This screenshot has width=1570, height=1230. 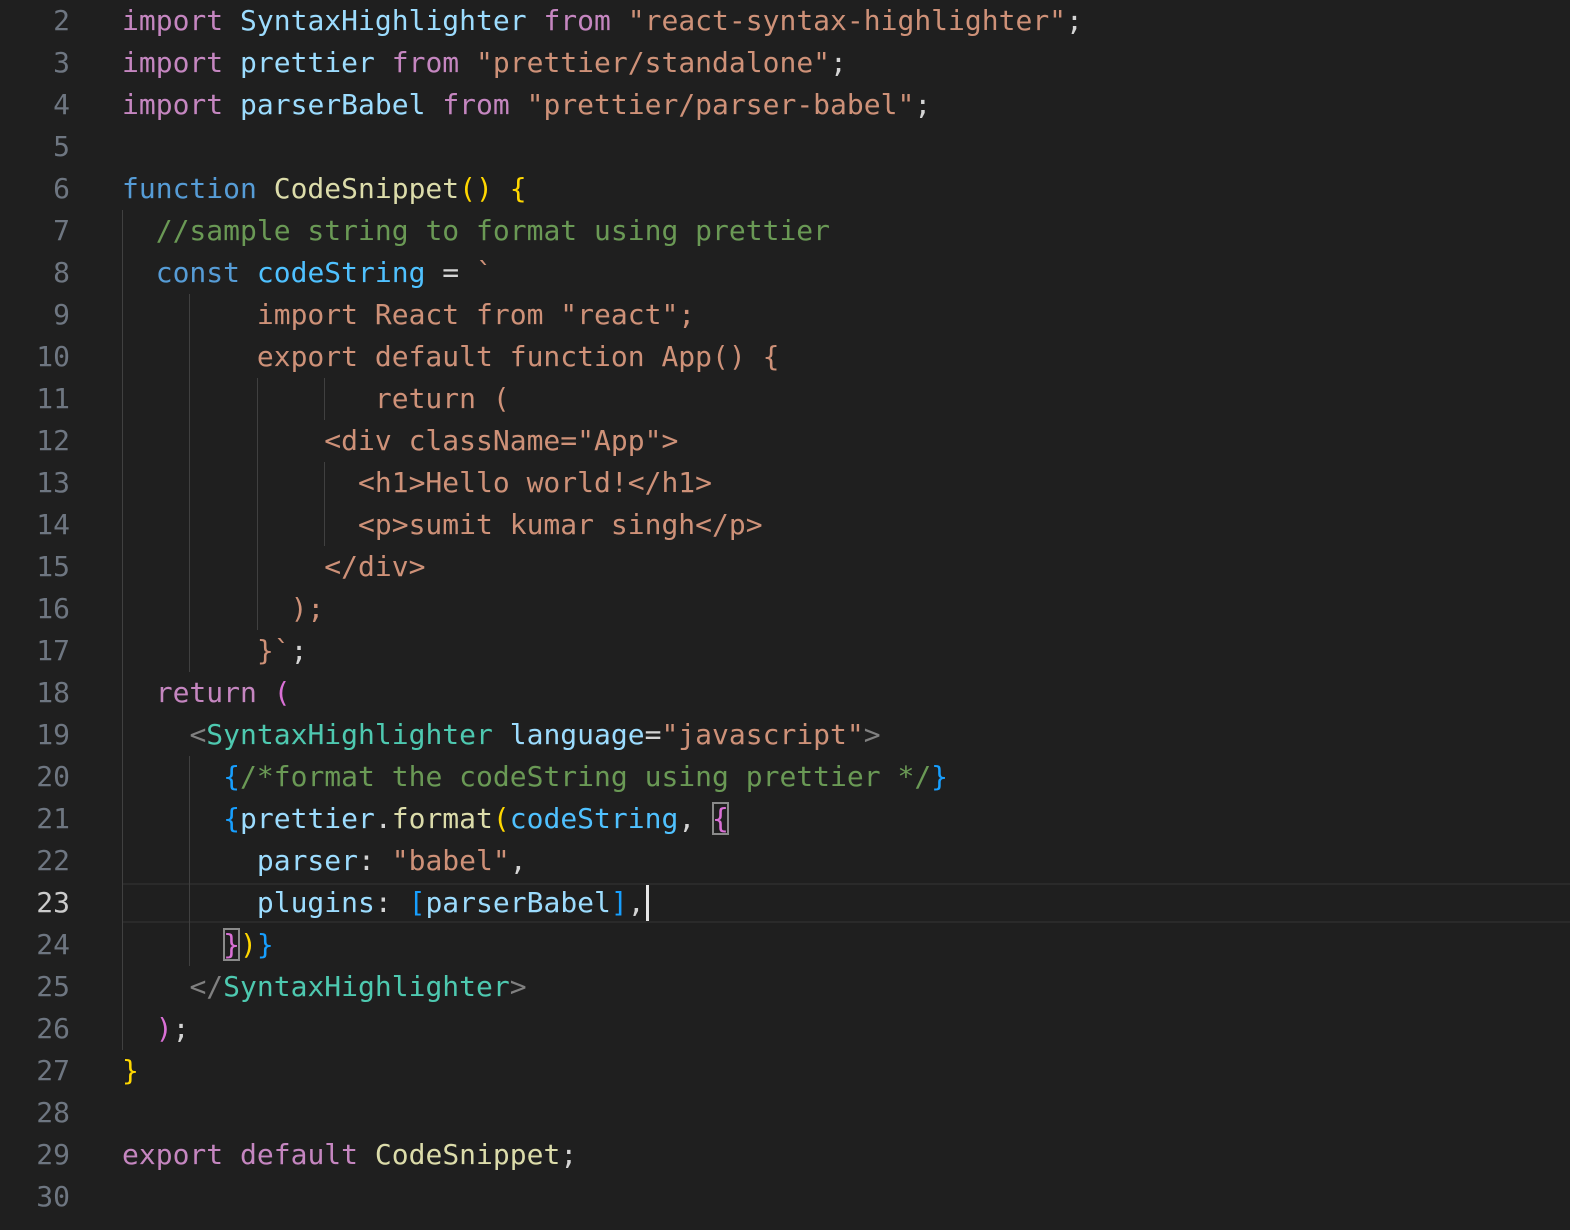 What do you see at coordinates (53, 398) in the screenshot?
I see `line-number: 11` at bounding box center [53, 398].